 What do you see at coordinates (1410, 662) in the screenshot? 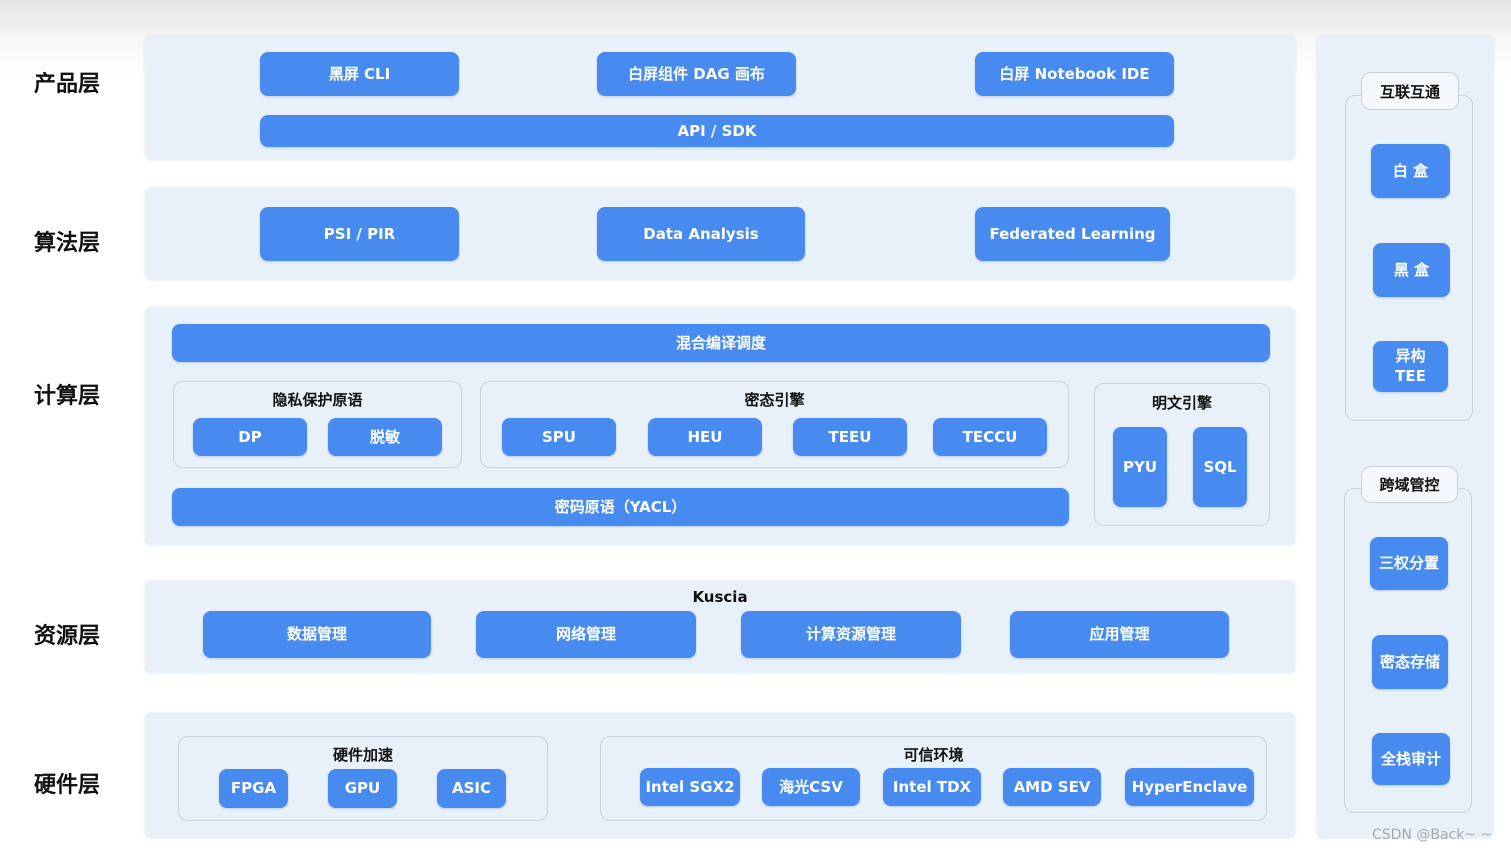
I see `encrypted-storage-button: 密态存储` at bounding box center [1410, 662].